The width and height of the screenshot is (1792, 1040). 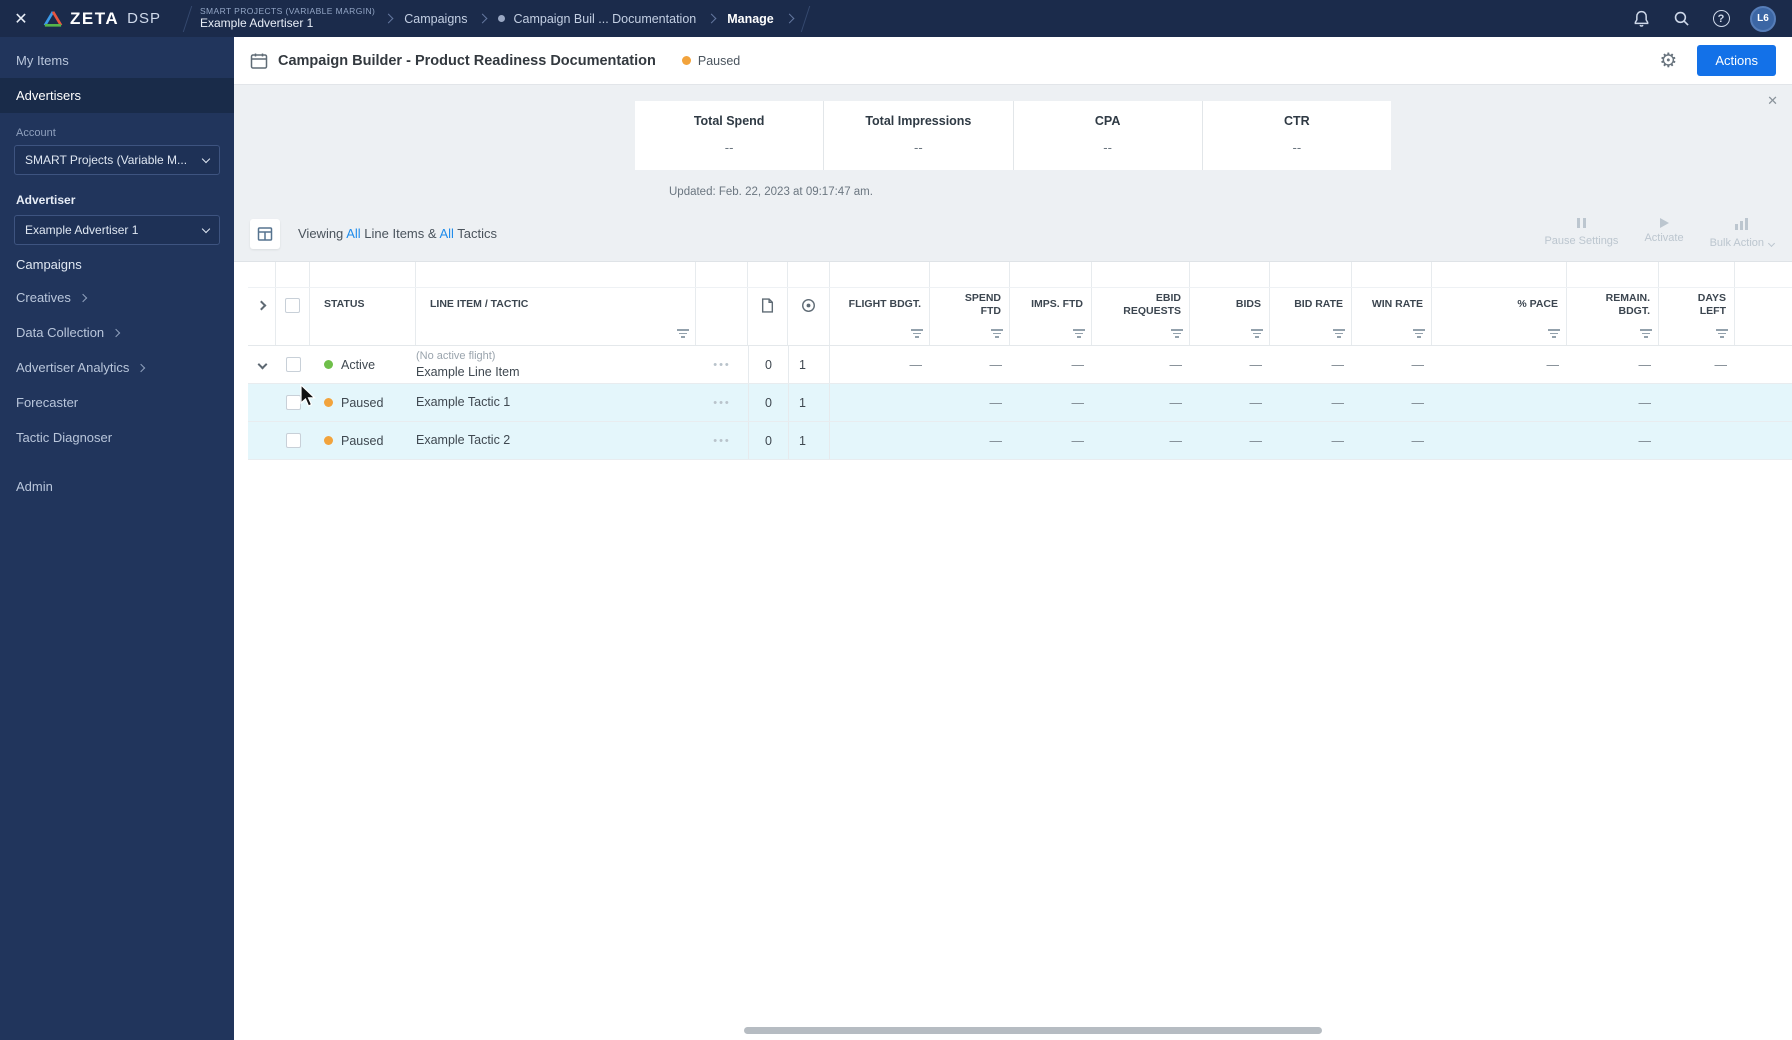 I want to click on header-status: STATUS, so click(x=363, y=305).